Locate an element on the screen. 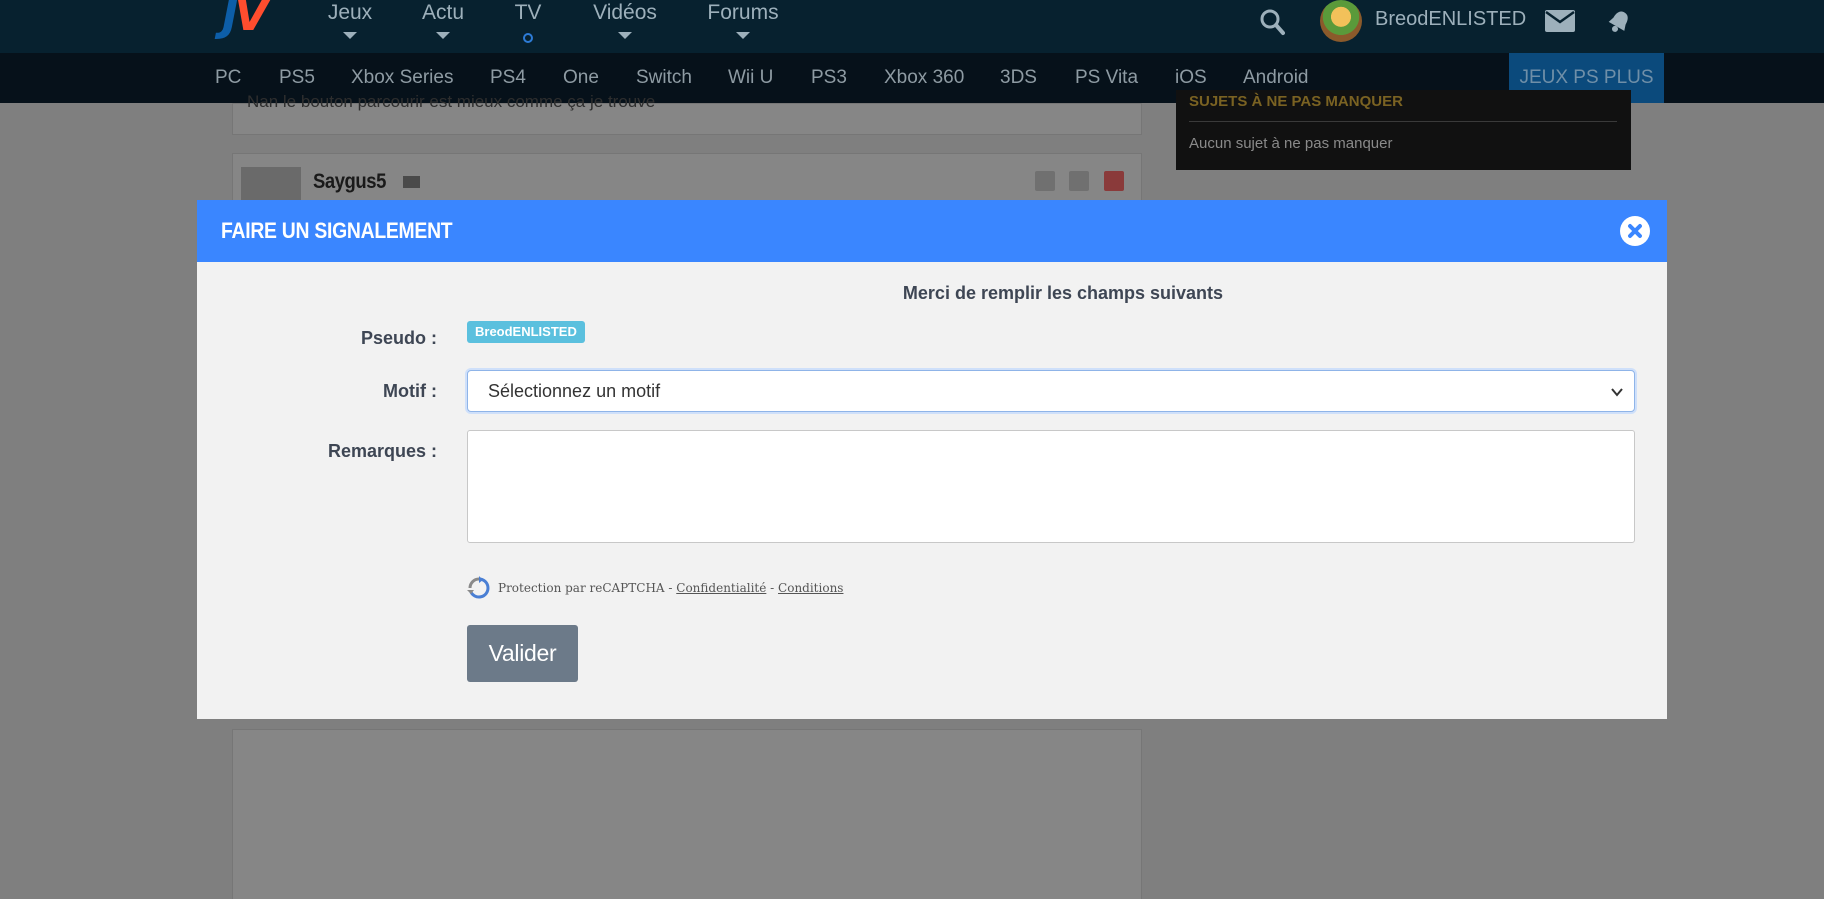 This screenshot has width=1824, height=899. remarques-textarea is located at coordinates (1051, 486).